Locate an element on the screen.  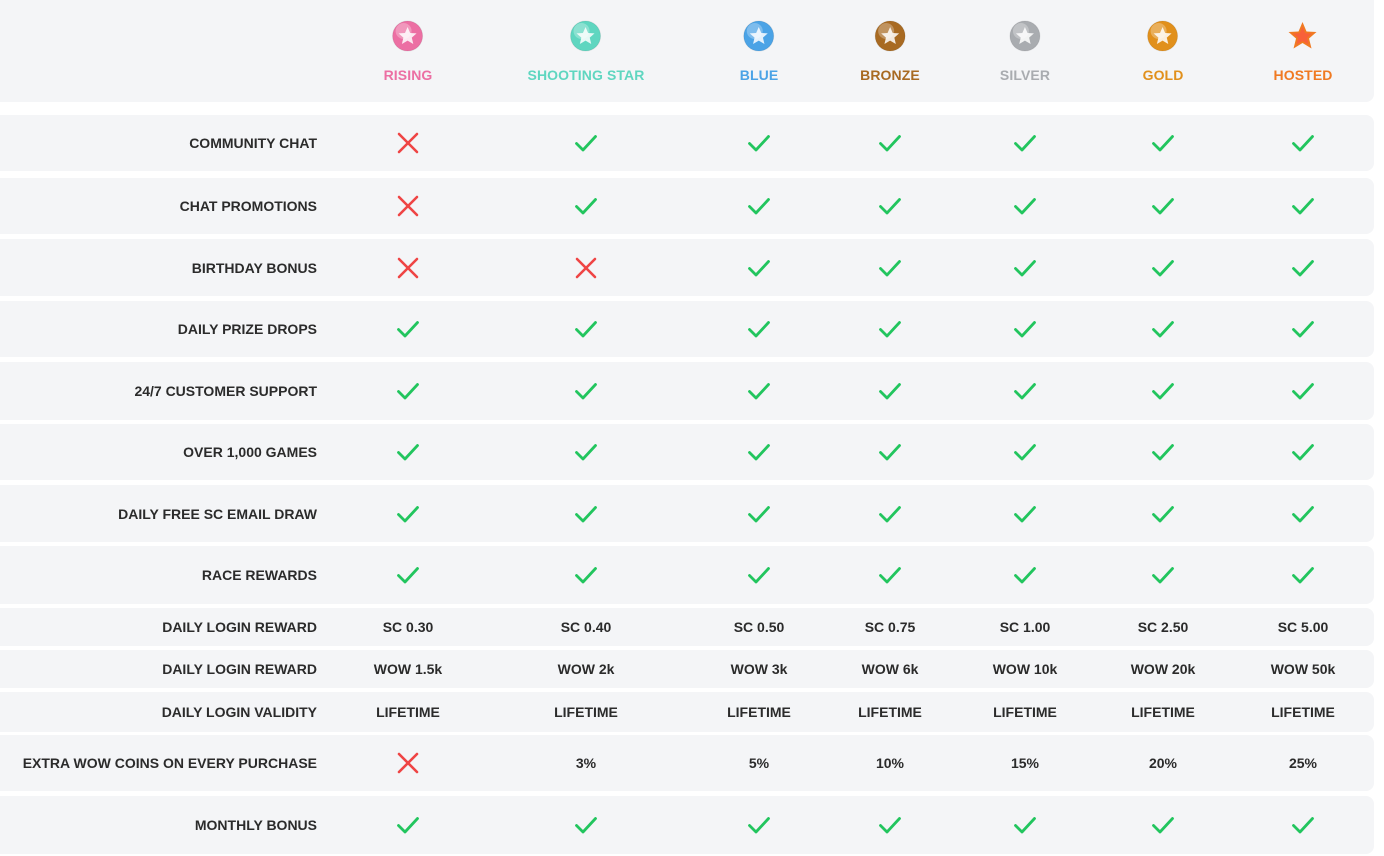
tier-name: SHOOTING STAR is located at coordinates (586, 75).